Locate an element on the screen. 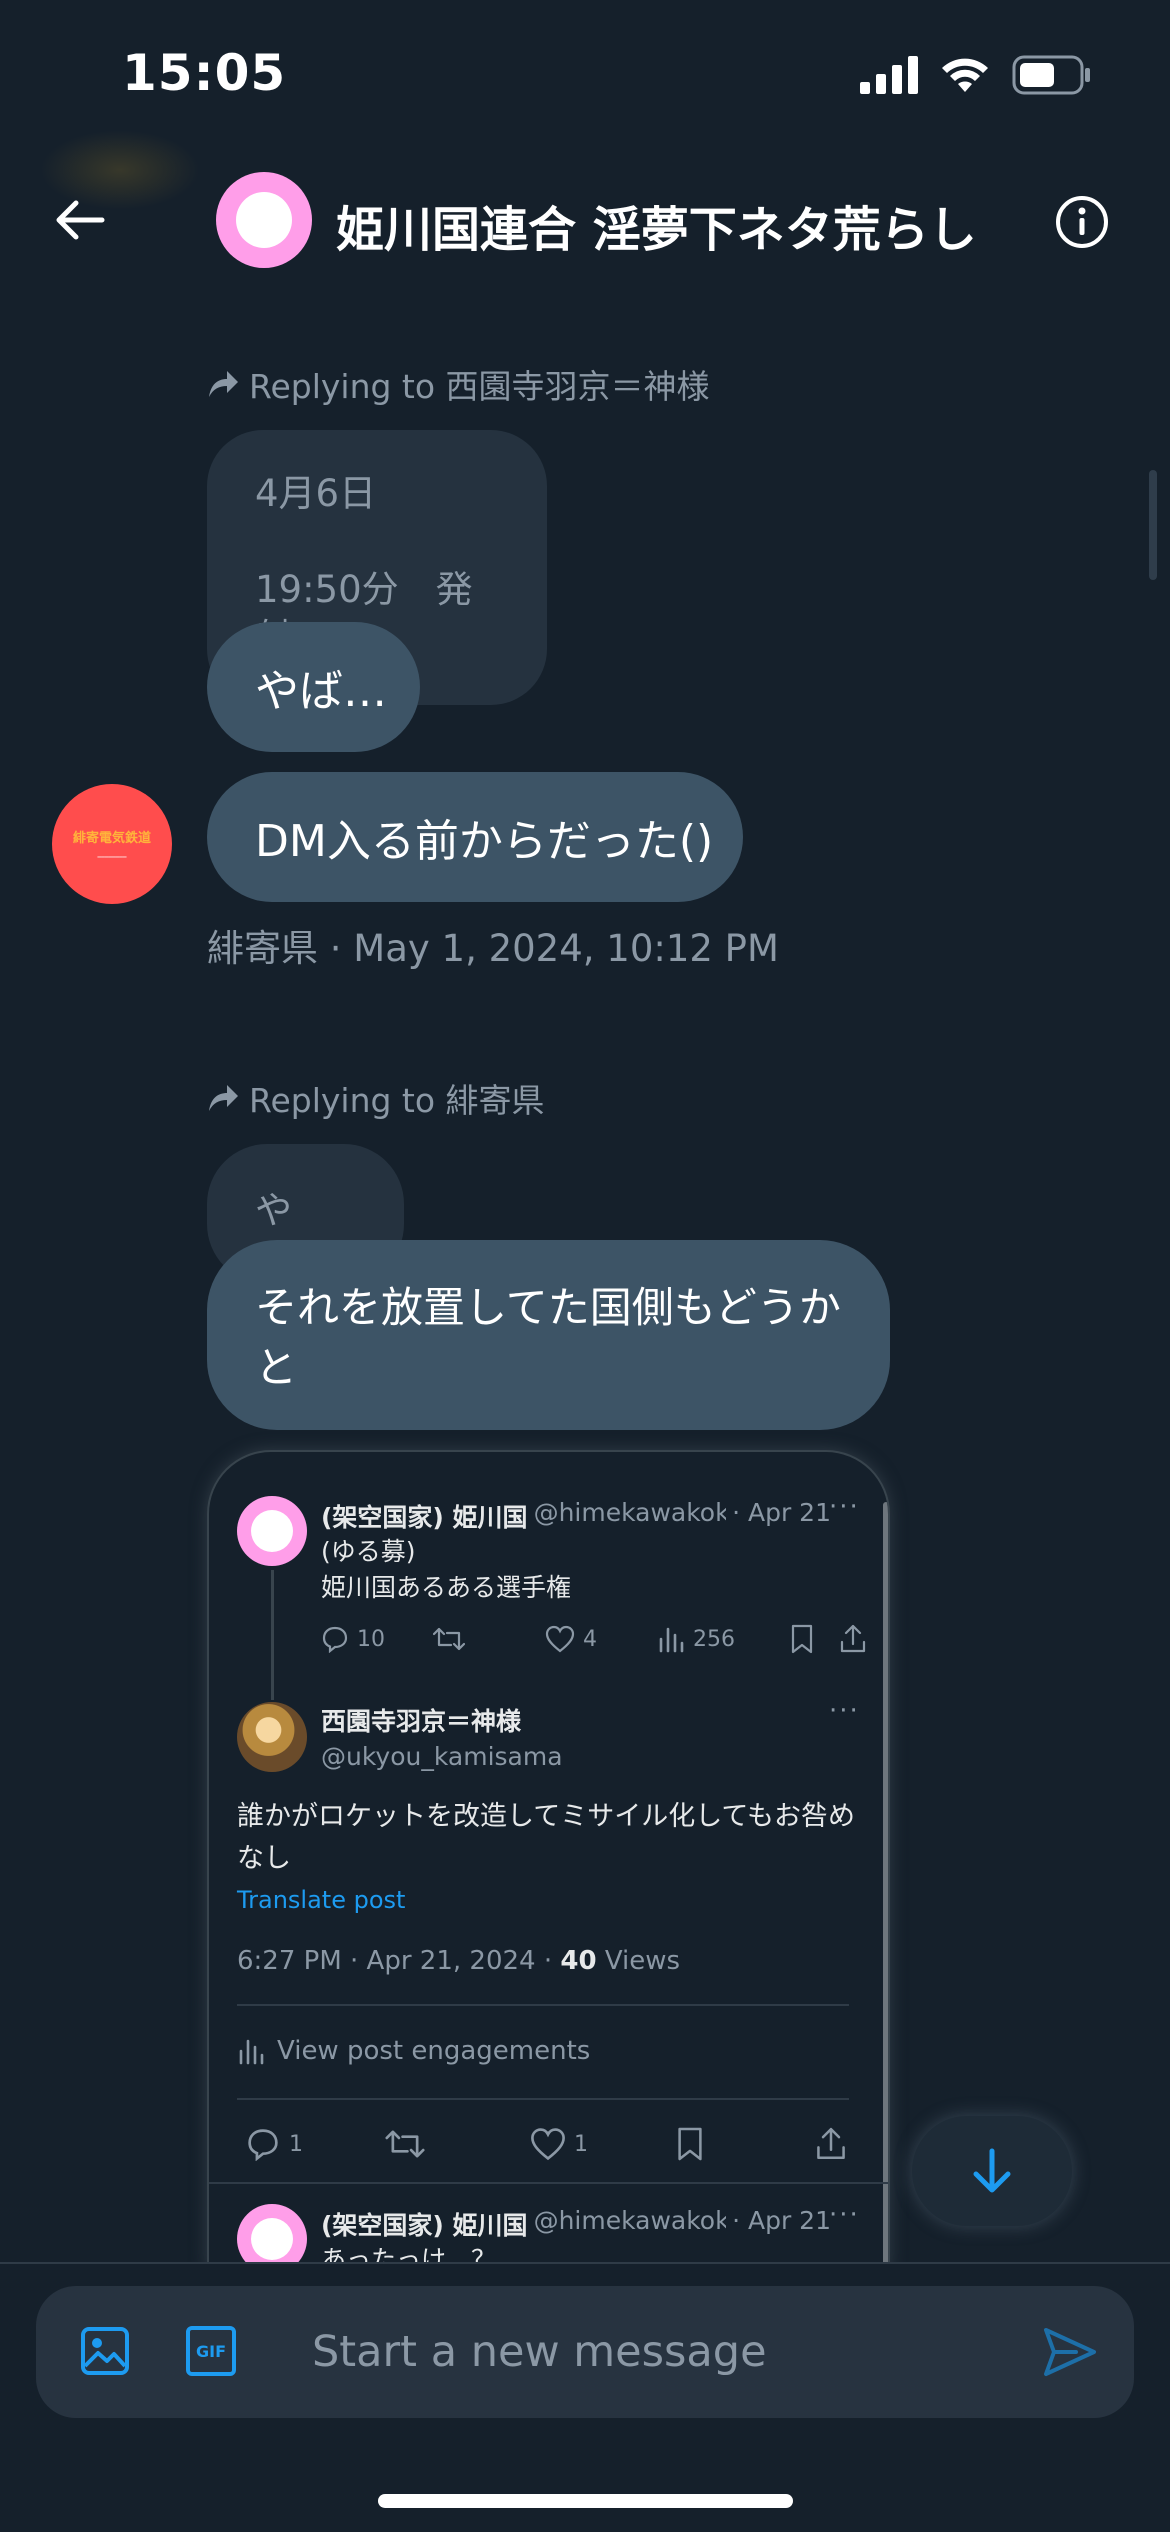 The height and width of the screenshot is (2532, 1170). arrow-down-icon is located at coordinates (992, 2170).